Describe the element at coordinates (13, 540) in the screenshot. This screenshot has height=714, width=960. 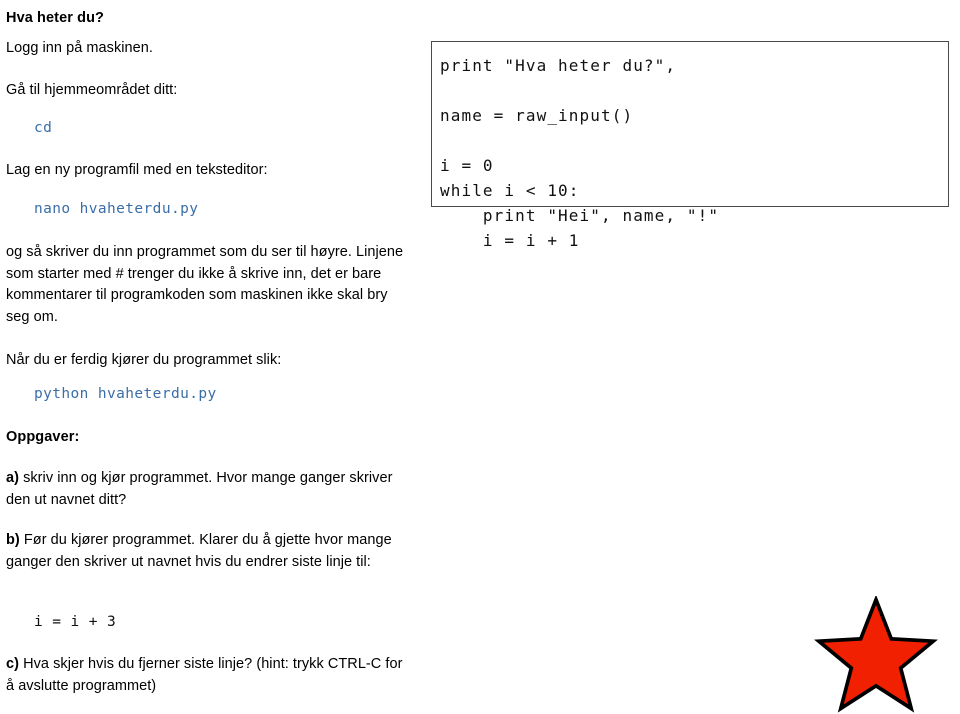
I see `exercise-b-label: b)` at that location.